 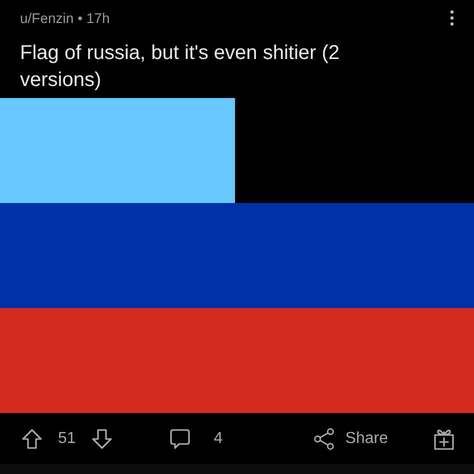 I want to click on more-options-button, so click(x=452, y=18).